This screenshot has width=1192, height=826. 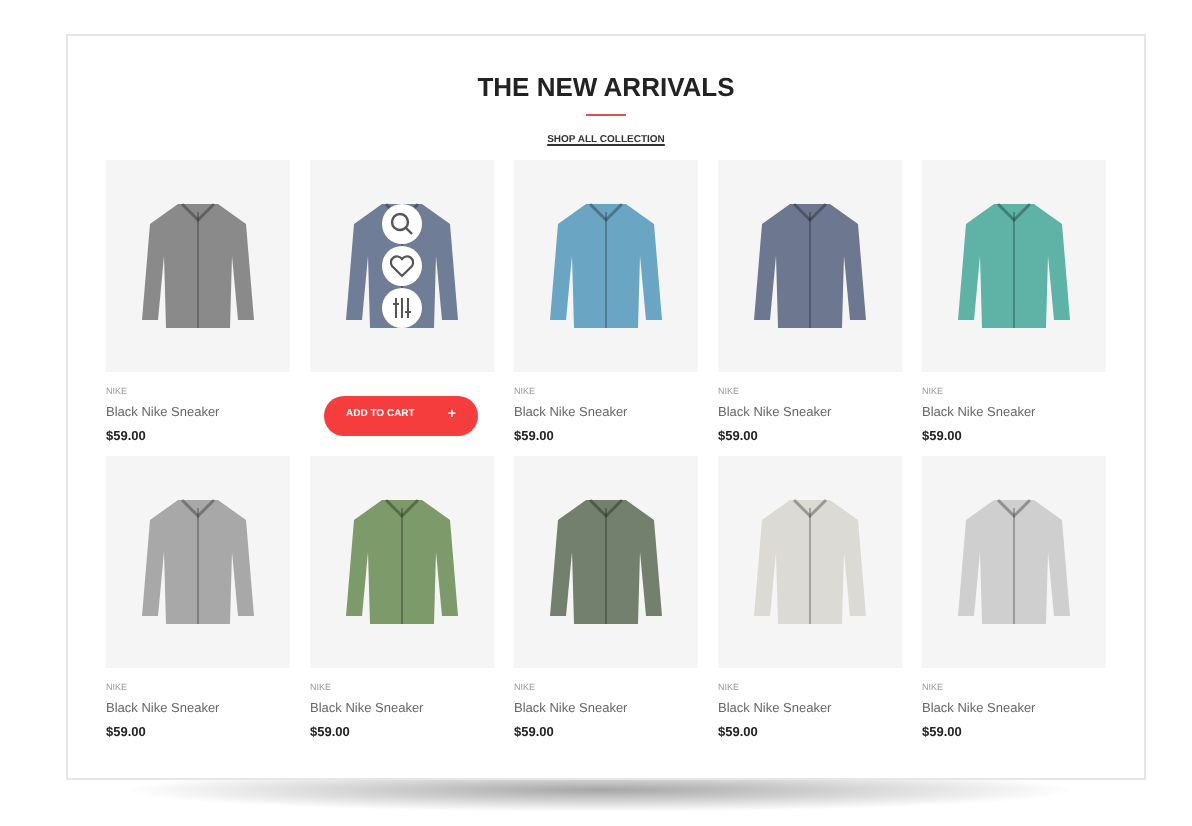 I want to click on heart-icon, so click(x=402, y=266).